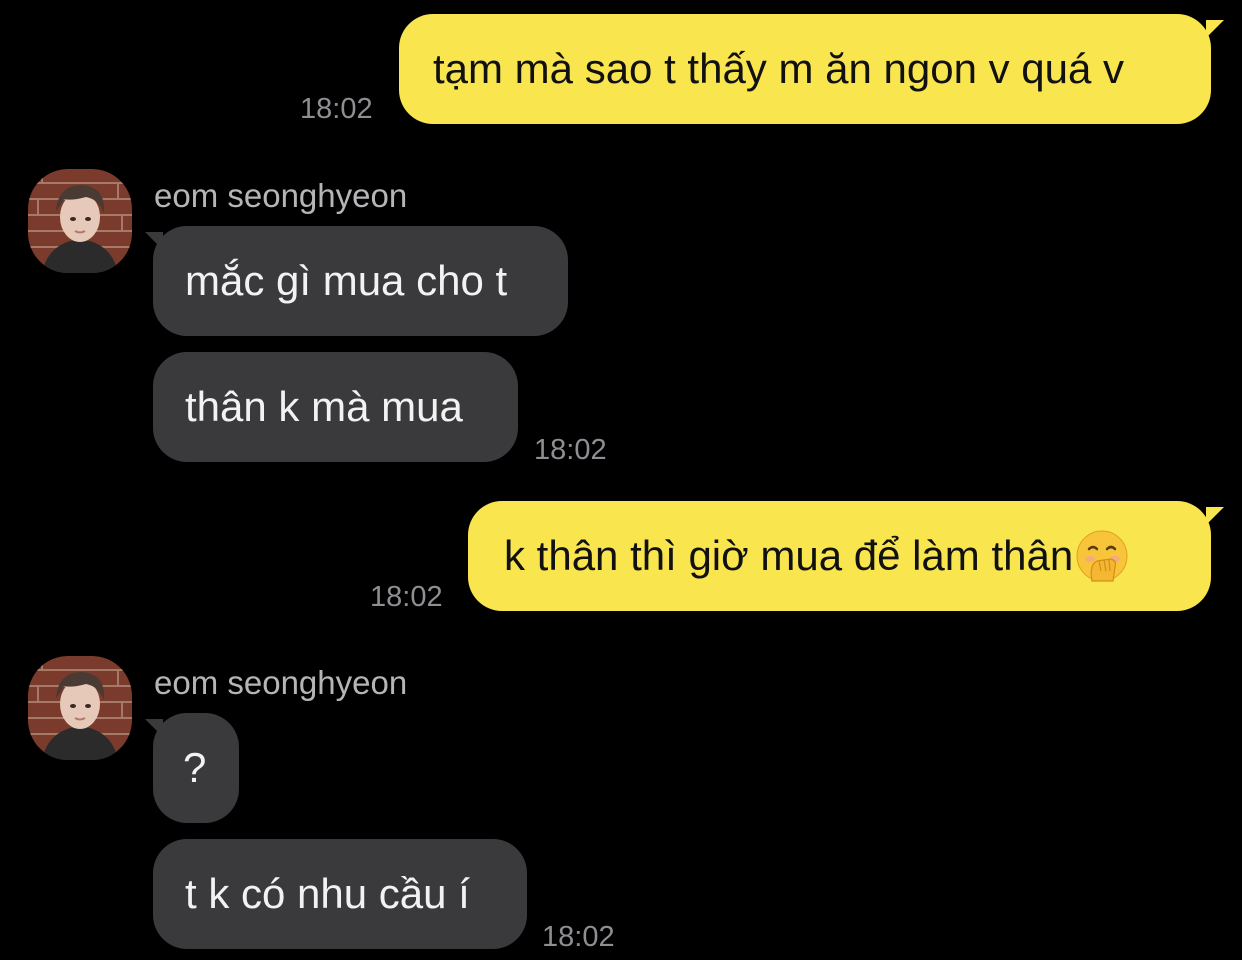 This screenshot has width=1242, height=960. I want to click on message-text: thân k mà mua, so click(324, 406).